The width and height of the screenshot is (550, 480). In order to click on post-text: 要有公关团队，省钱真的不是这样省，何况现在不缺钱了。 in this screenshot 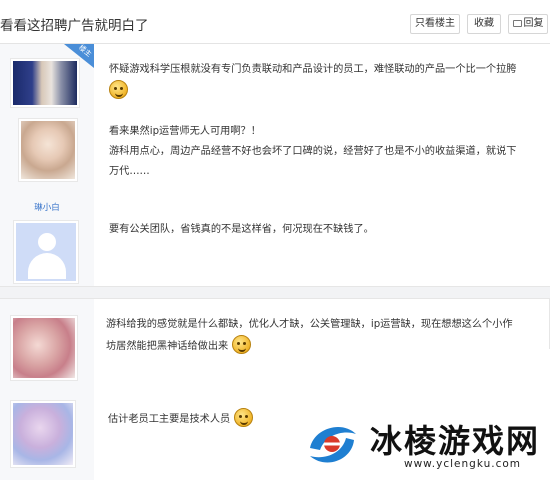, I will do `click(241, 229)`.